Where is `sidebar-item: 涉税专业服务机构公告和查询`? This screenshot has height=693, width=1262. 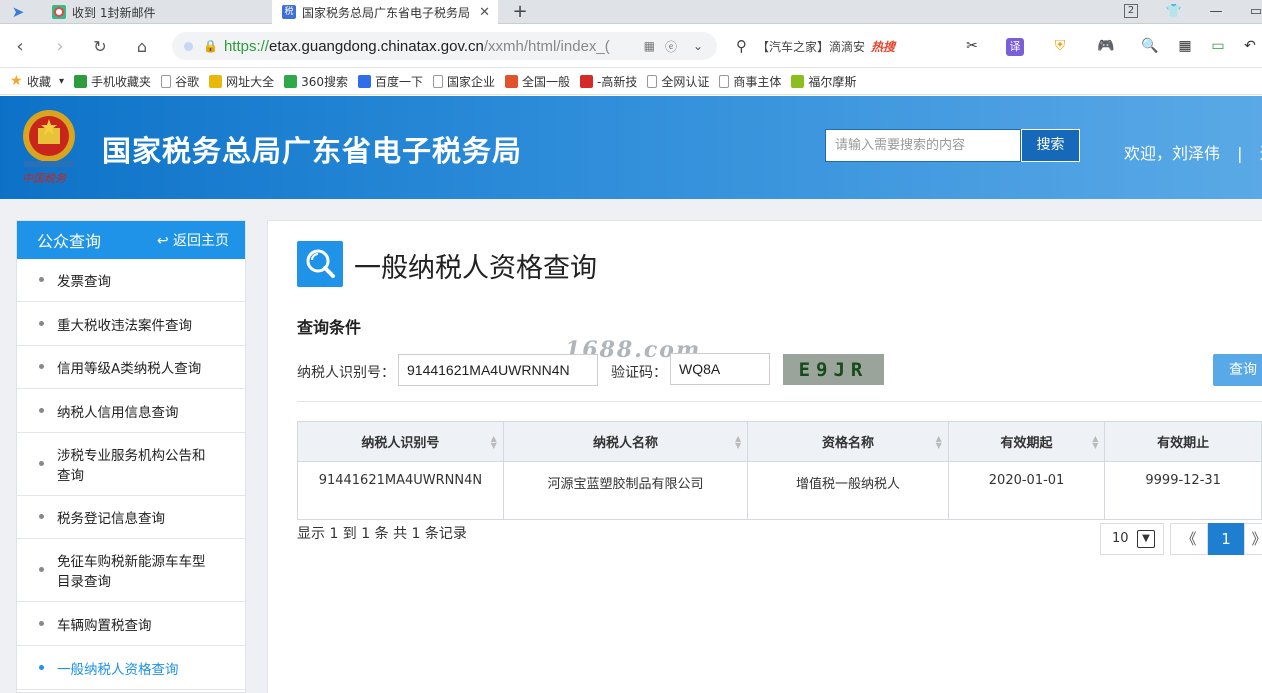 sidebar-item: 涉税专业服务机构公告和查询 is located at coordinates (131, 464).